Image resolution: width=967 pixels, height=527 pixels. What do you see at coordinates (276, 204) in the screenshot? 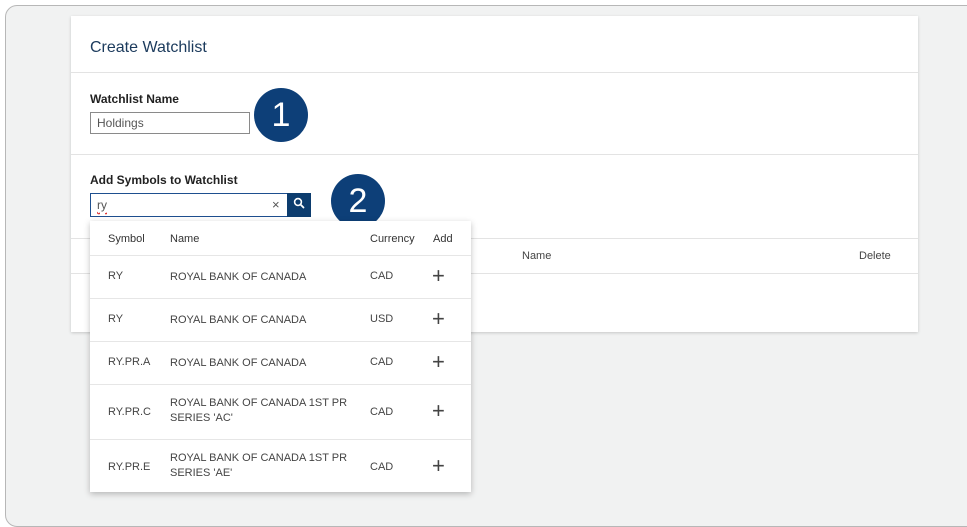
I see `close-icon: ×` at bounding box center [276, 204].